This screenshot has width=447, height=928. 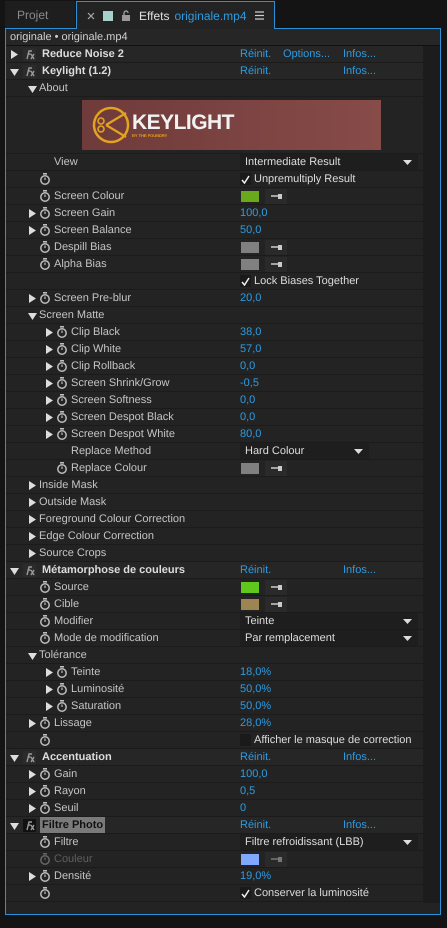 What do you see at coordinates (175, 15) in the screenshot?
I see `panel-tab: Effets originale.mp4` at bounding box center [175, 15].